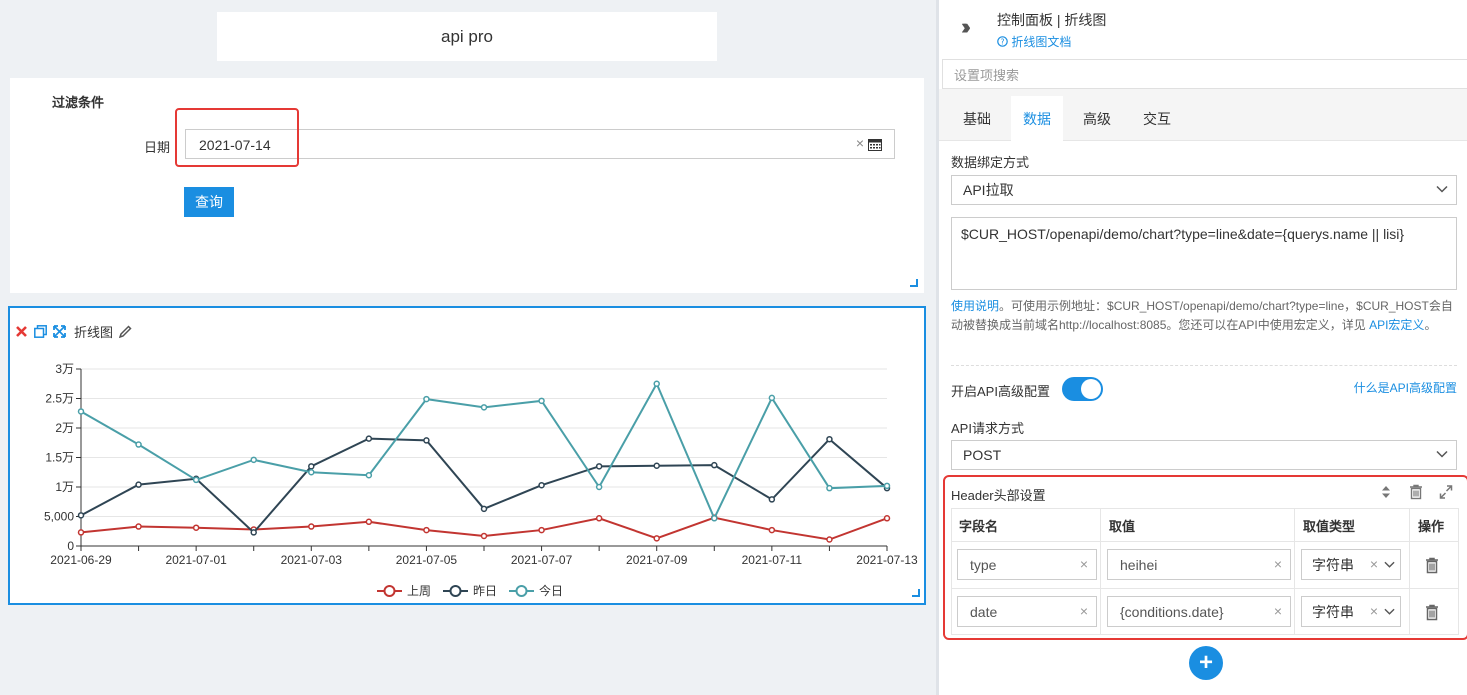 This screenshot has height=695, width=1467. What do you see at coordinates (540, 144) in the screenshot?
I see `date-input: 2021-07-14 ×` at bounding box center [540, 144].